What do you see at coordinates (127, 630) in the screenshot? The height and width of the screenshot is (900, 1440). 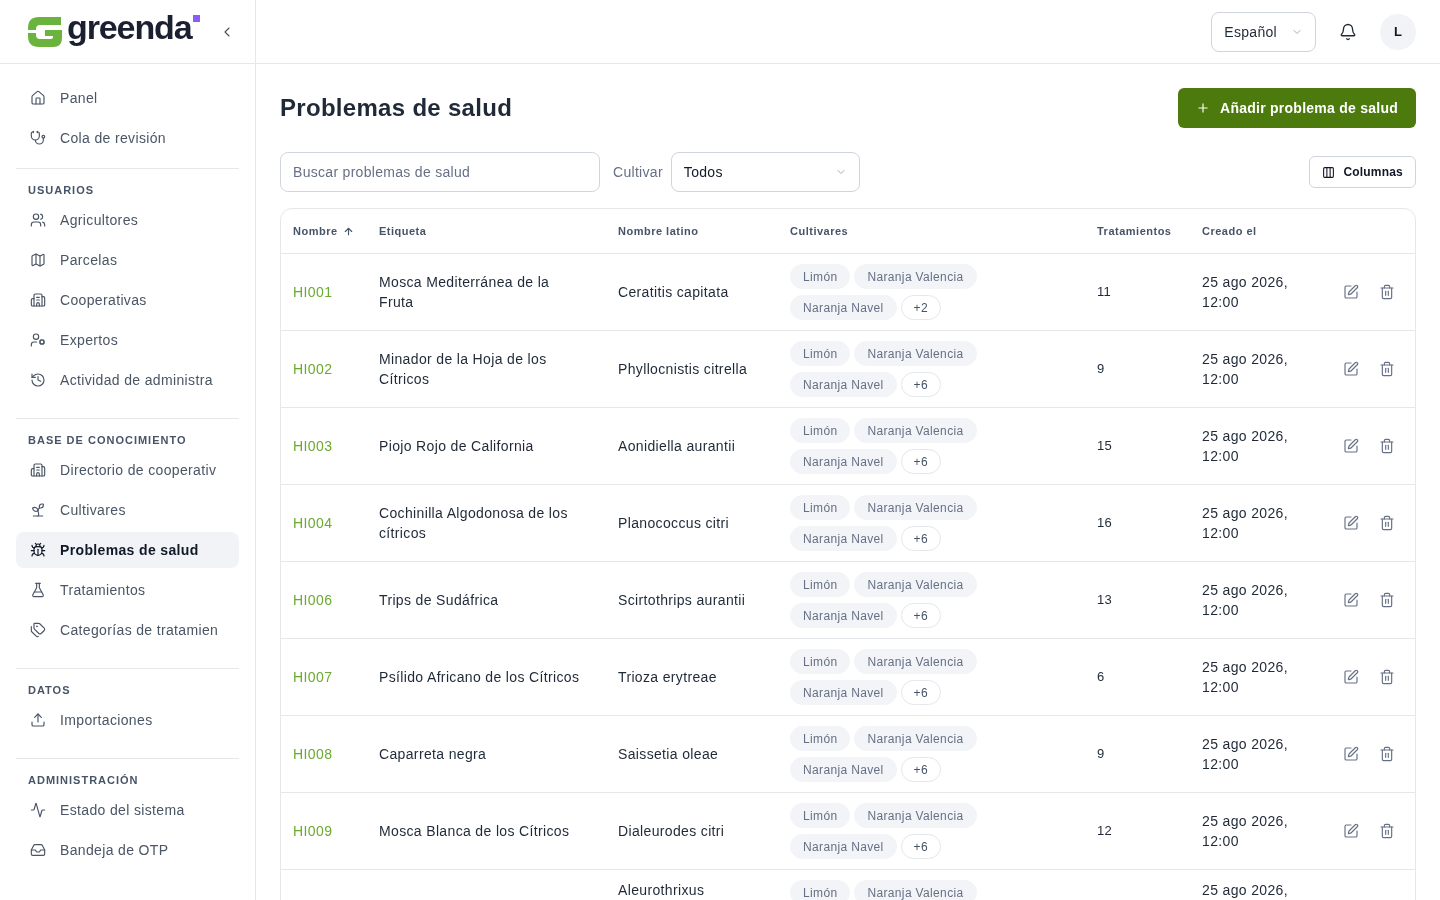 I see `nav-item: Categorías de tratamien` at bounding box center [127, 630].